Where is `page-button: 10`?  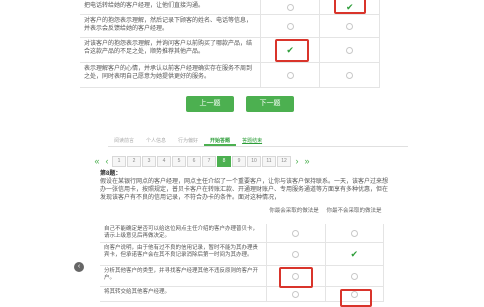
page-button: 10 is located at coordinates (254, 161).